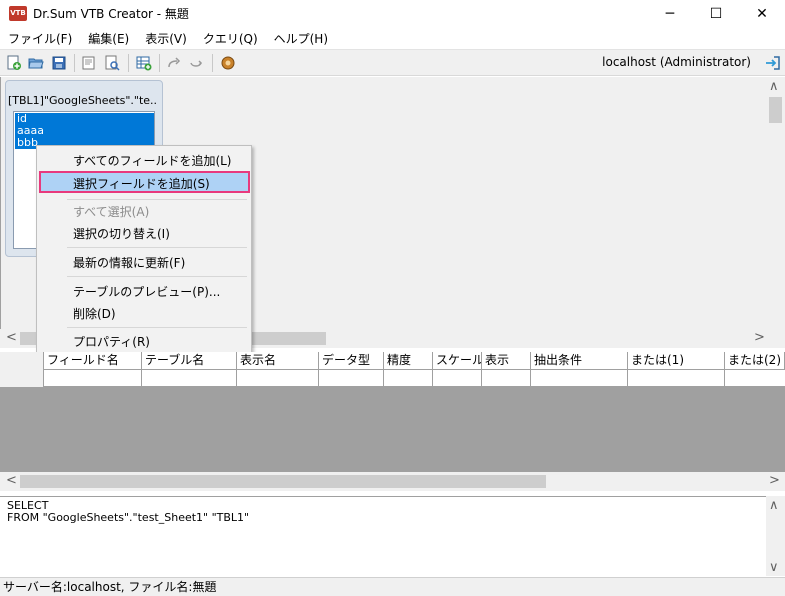  What do you see at coordinates (392, 38) in the screenshot?
I see `menu-bar: ファイル(F) 編集(E) 表示(V) クエリ(Q) ヘルプ(H)` at bounding box center [392, 38].